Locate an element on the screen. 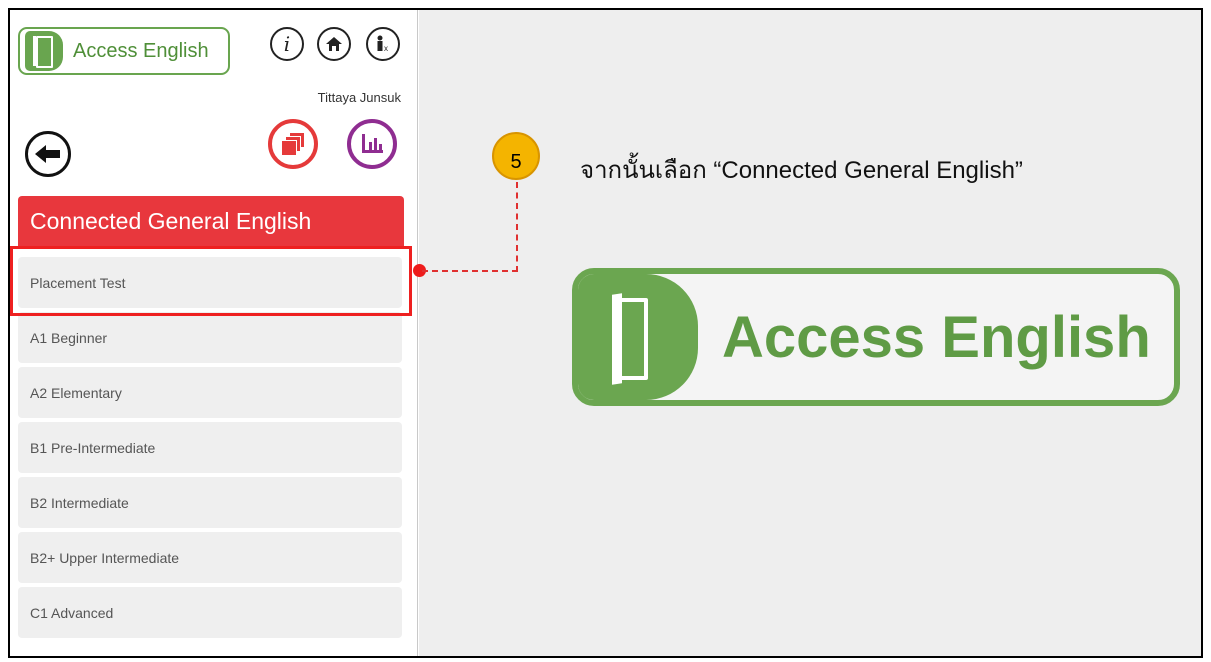 This screenshot has height=662, width=1211. courses-stack-icon is located at coordinates (293, 144).